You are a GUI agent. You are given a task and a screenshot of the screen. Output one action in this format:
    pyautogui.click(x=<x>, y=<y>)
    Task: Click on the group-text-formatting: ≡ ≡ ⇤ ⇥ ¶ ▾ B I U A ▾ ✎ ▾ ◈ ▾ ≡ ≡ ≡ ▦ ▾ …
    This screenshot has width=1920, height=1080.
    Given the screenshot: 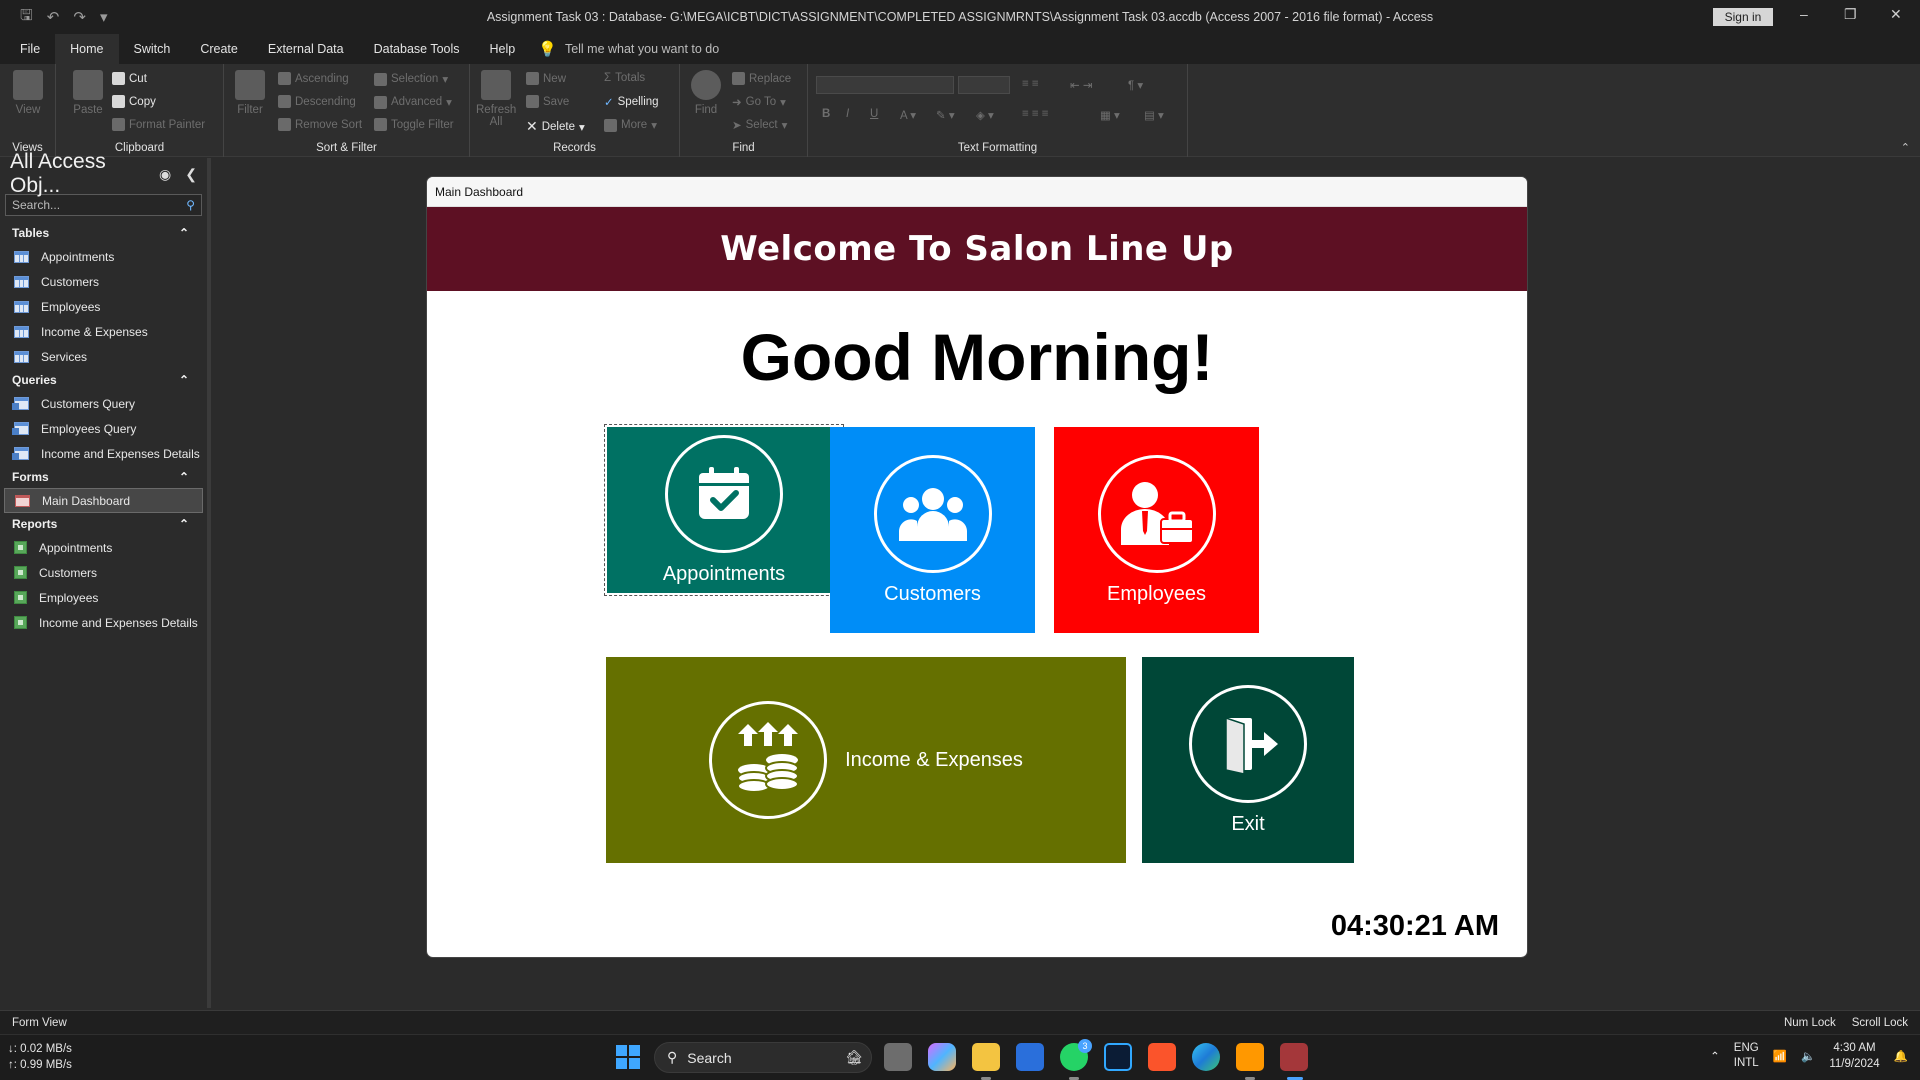 What is the action you would take?
    pyautogui.click(x=998, y=110)
    